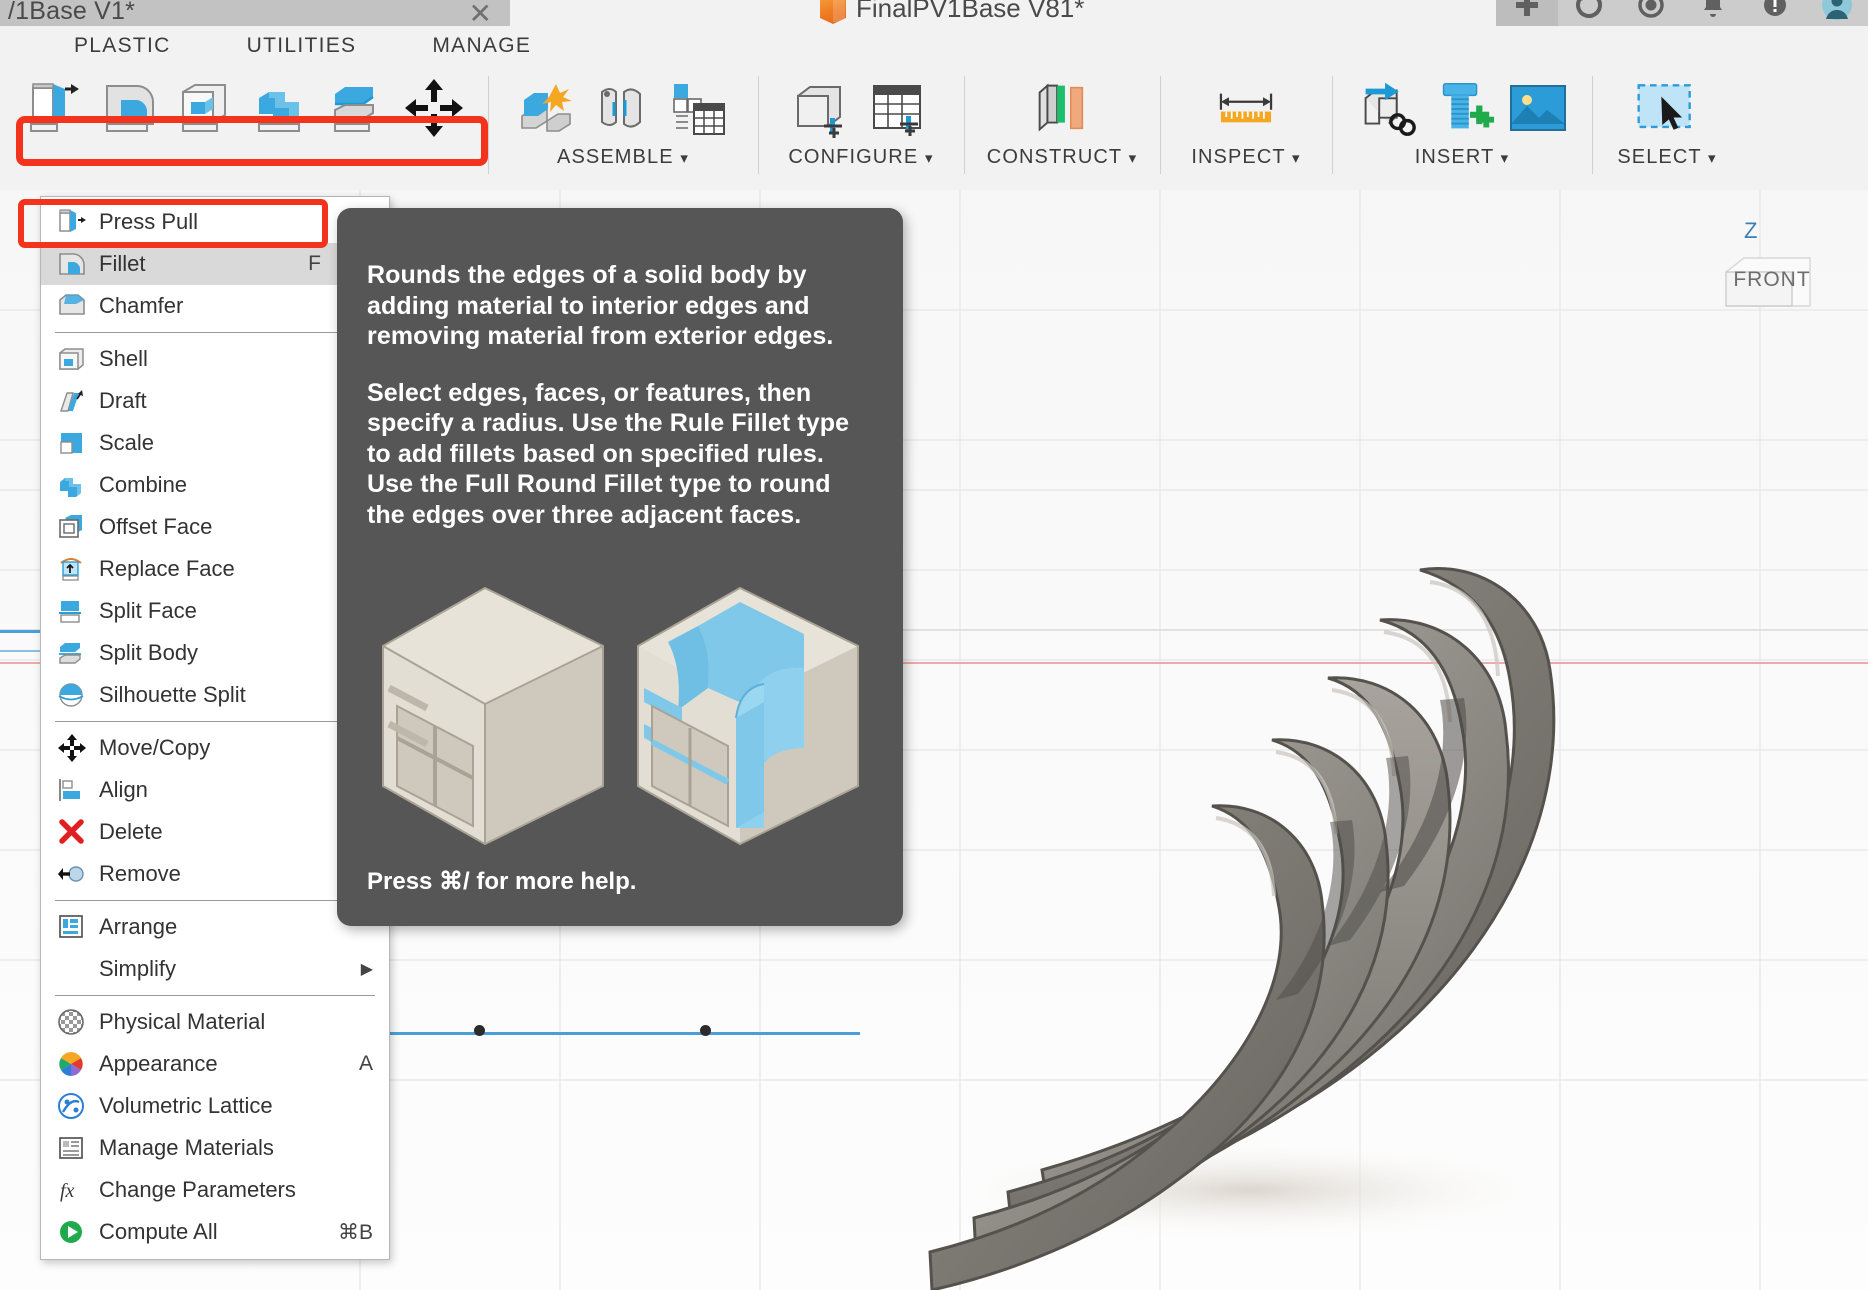 The image size is (1868, 1290). Describe the element at coordinates (833, 12) in the screenshot. I see `fusion-document-icon` at that location.